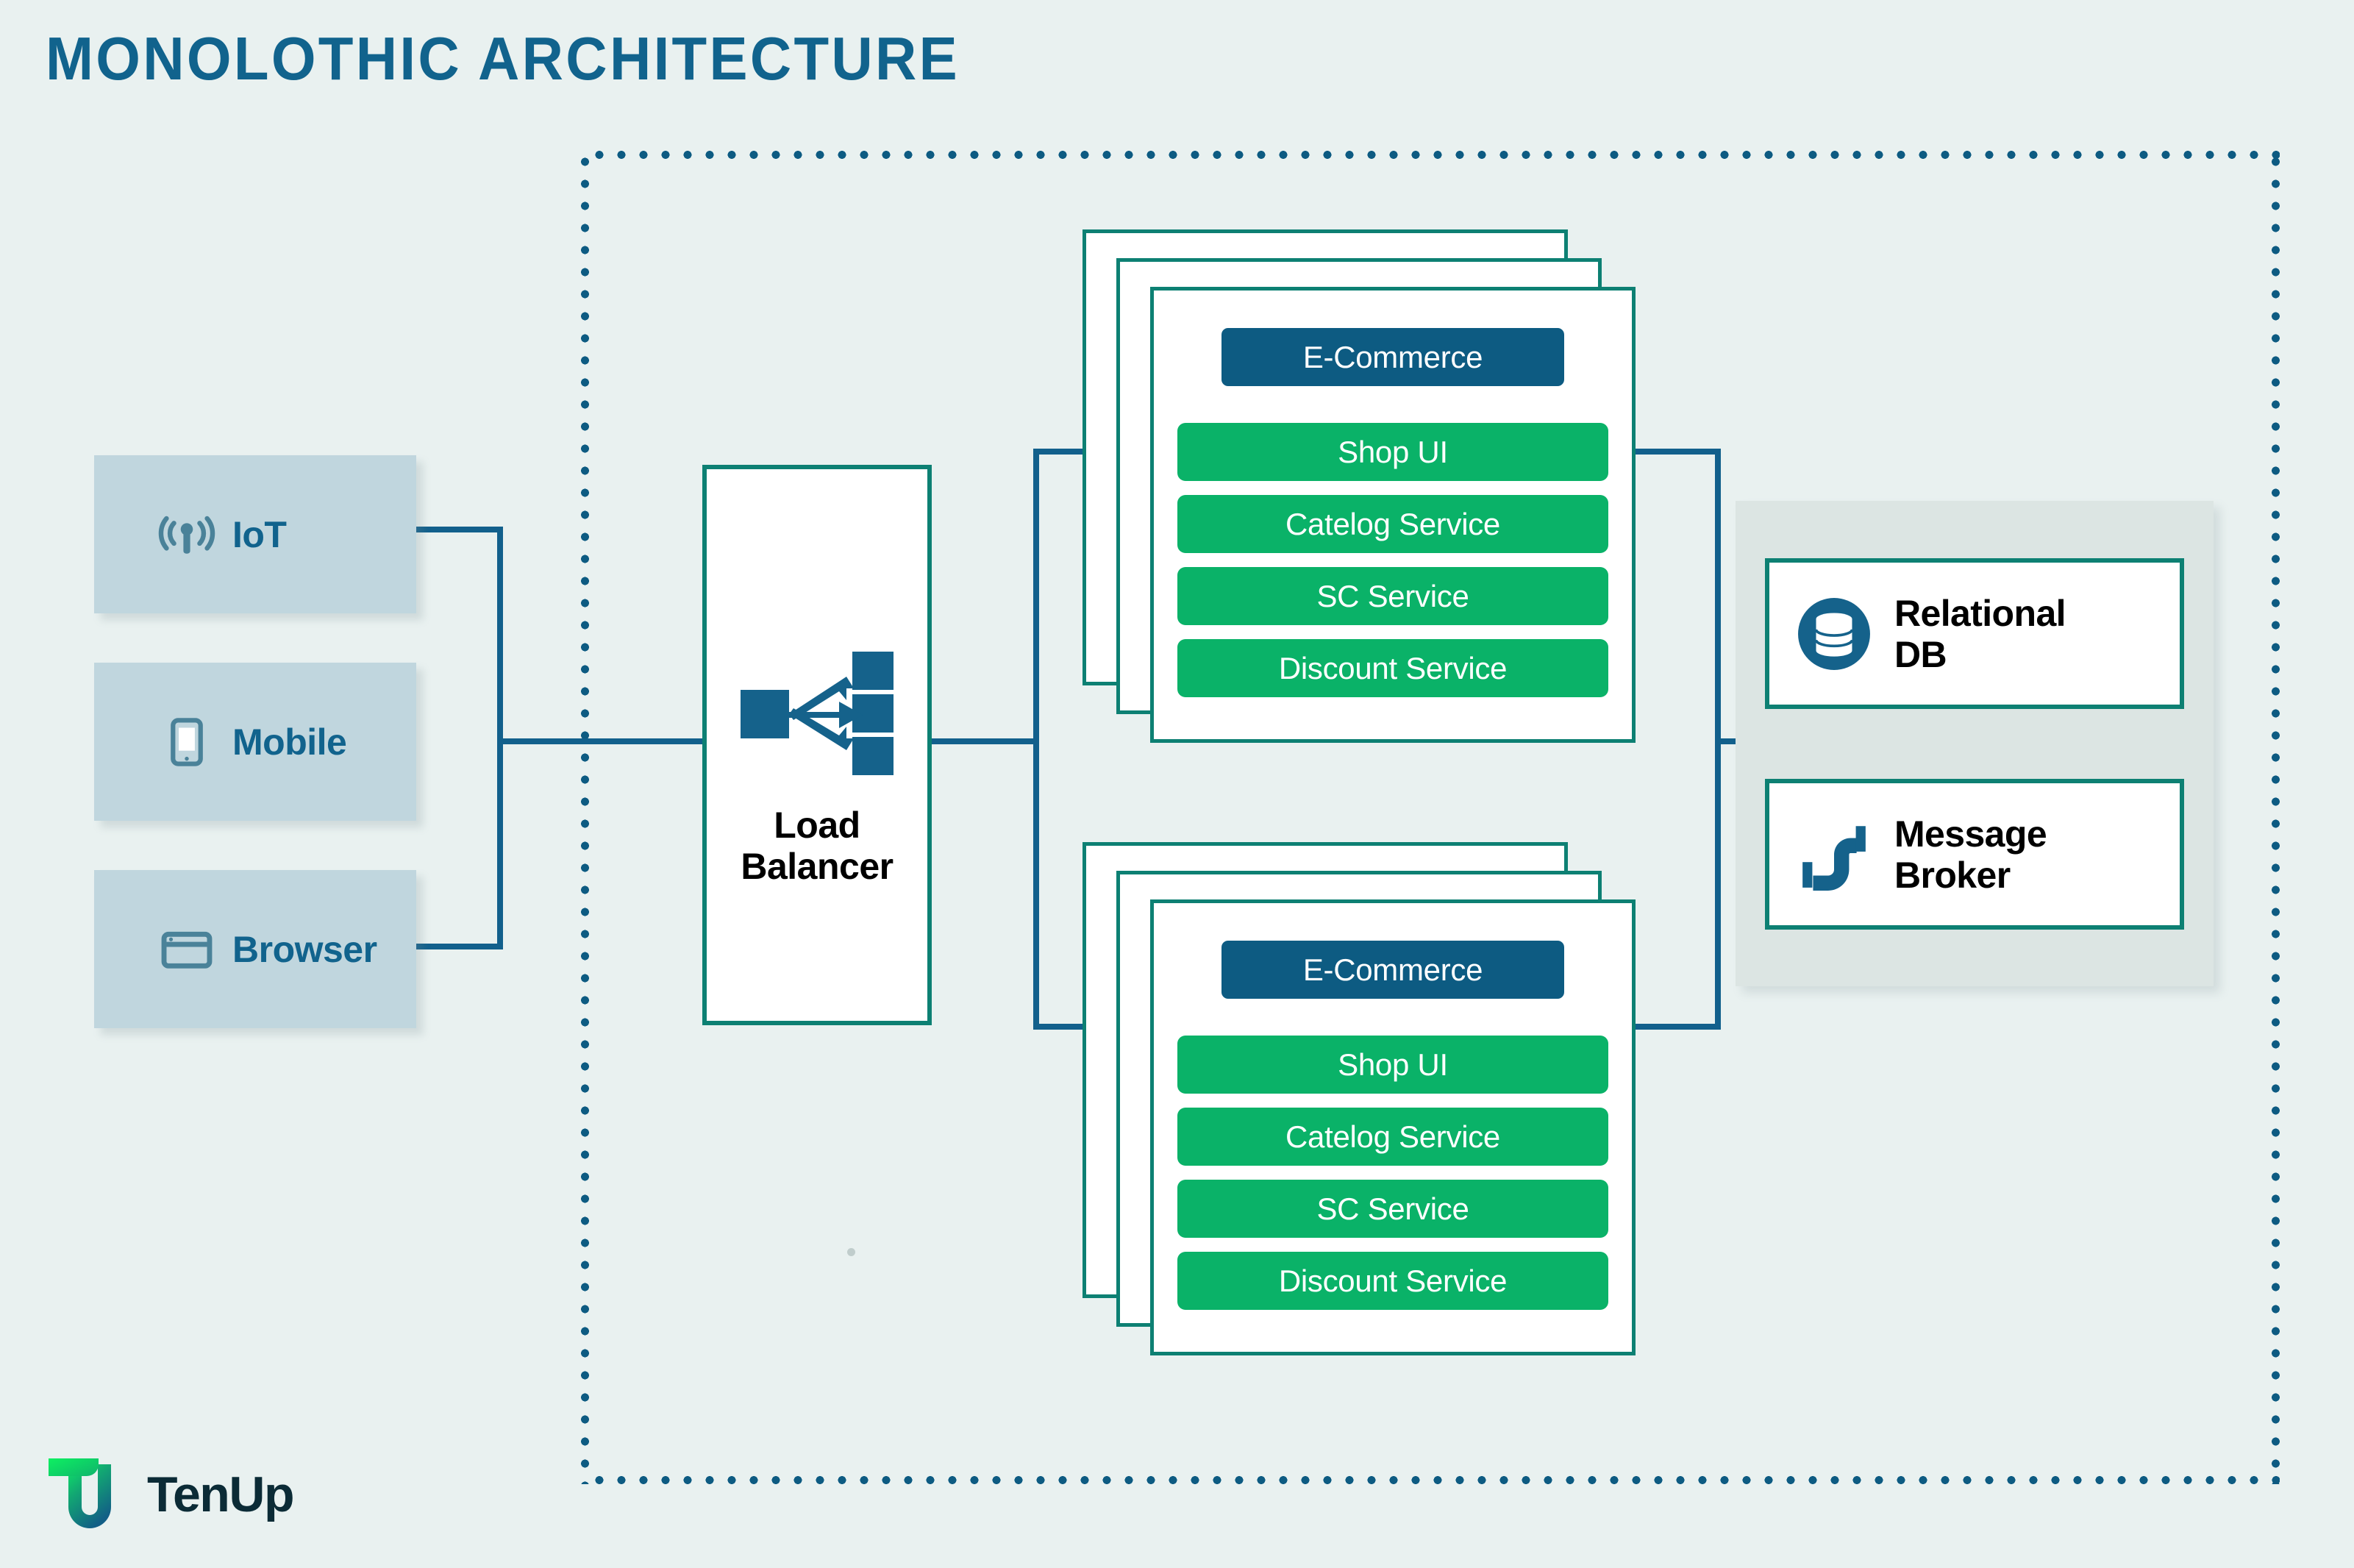 The height and width of the screenshot is (1568, 2354). What do you see at coordinates (90, 1494) in the screenshot?
I see `tenup-t-u-monogram-icon` at bounding box center [90, 1494].